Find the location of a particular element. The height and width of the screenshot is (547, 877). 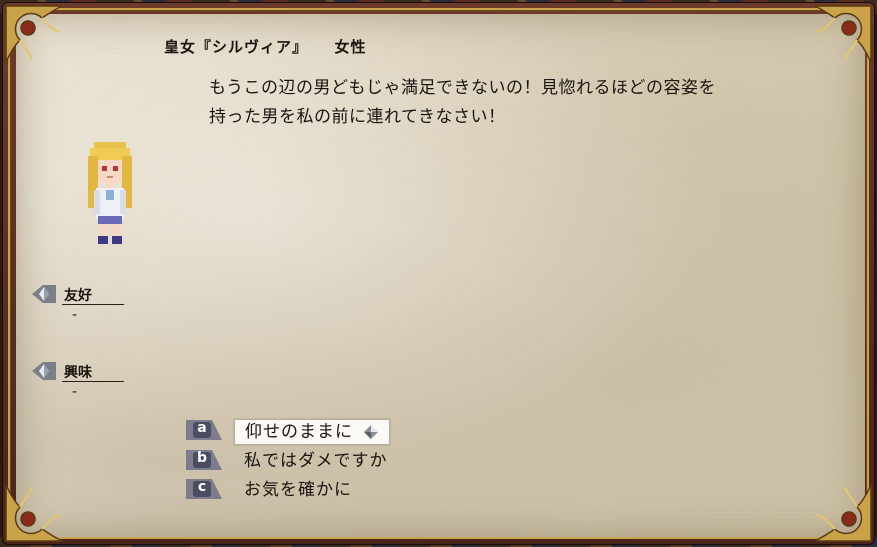

speaker-name: 皇女『シルヴィア』 女性 is located at coordinates (265, 46).